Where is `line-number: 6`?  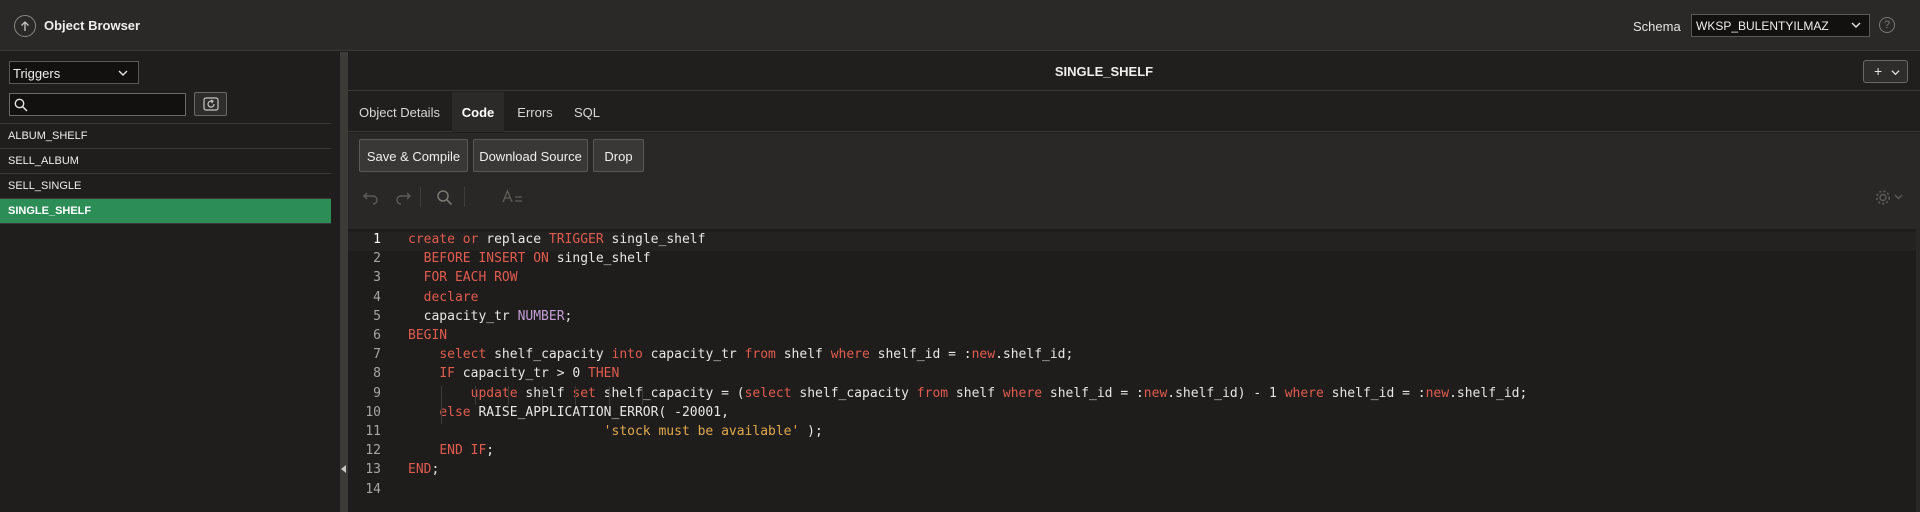 line-number: 6 is located at coordinates (377, 335).